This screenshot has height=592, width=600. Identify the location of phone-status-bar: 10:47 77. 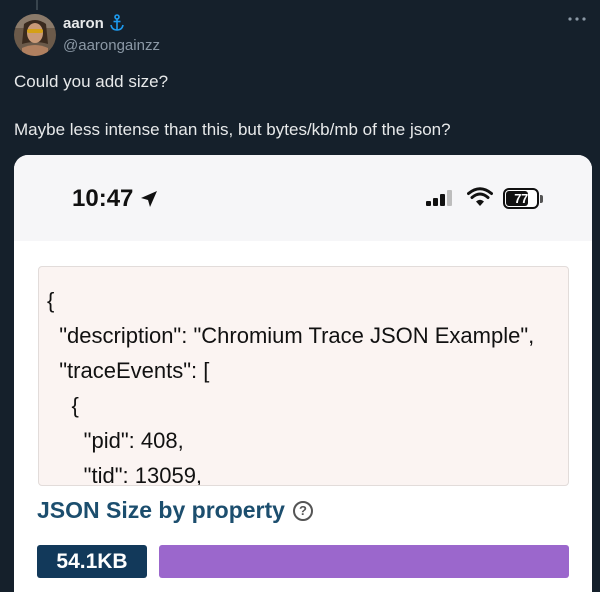
(303, 198).